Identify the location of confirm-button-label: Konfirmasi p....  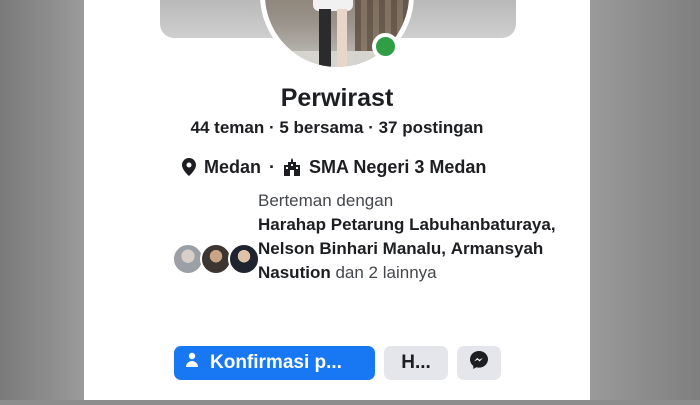
(276, 362).